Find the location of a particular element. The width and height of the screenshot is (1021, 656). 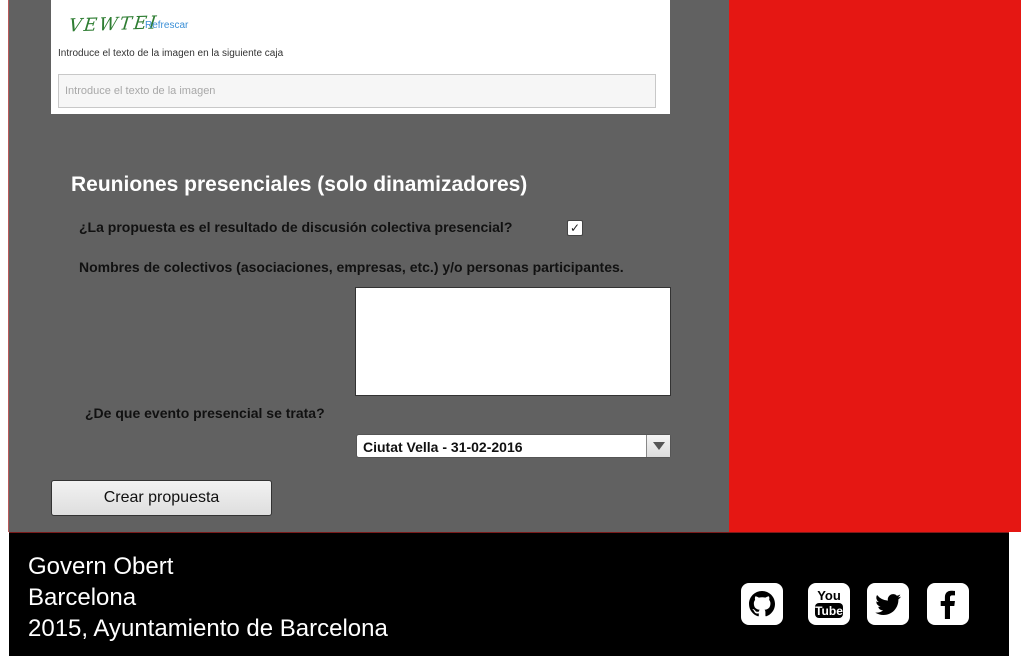

event-question-label: ¿De que evento presencial se trata? is located at coordinates (205, 413).